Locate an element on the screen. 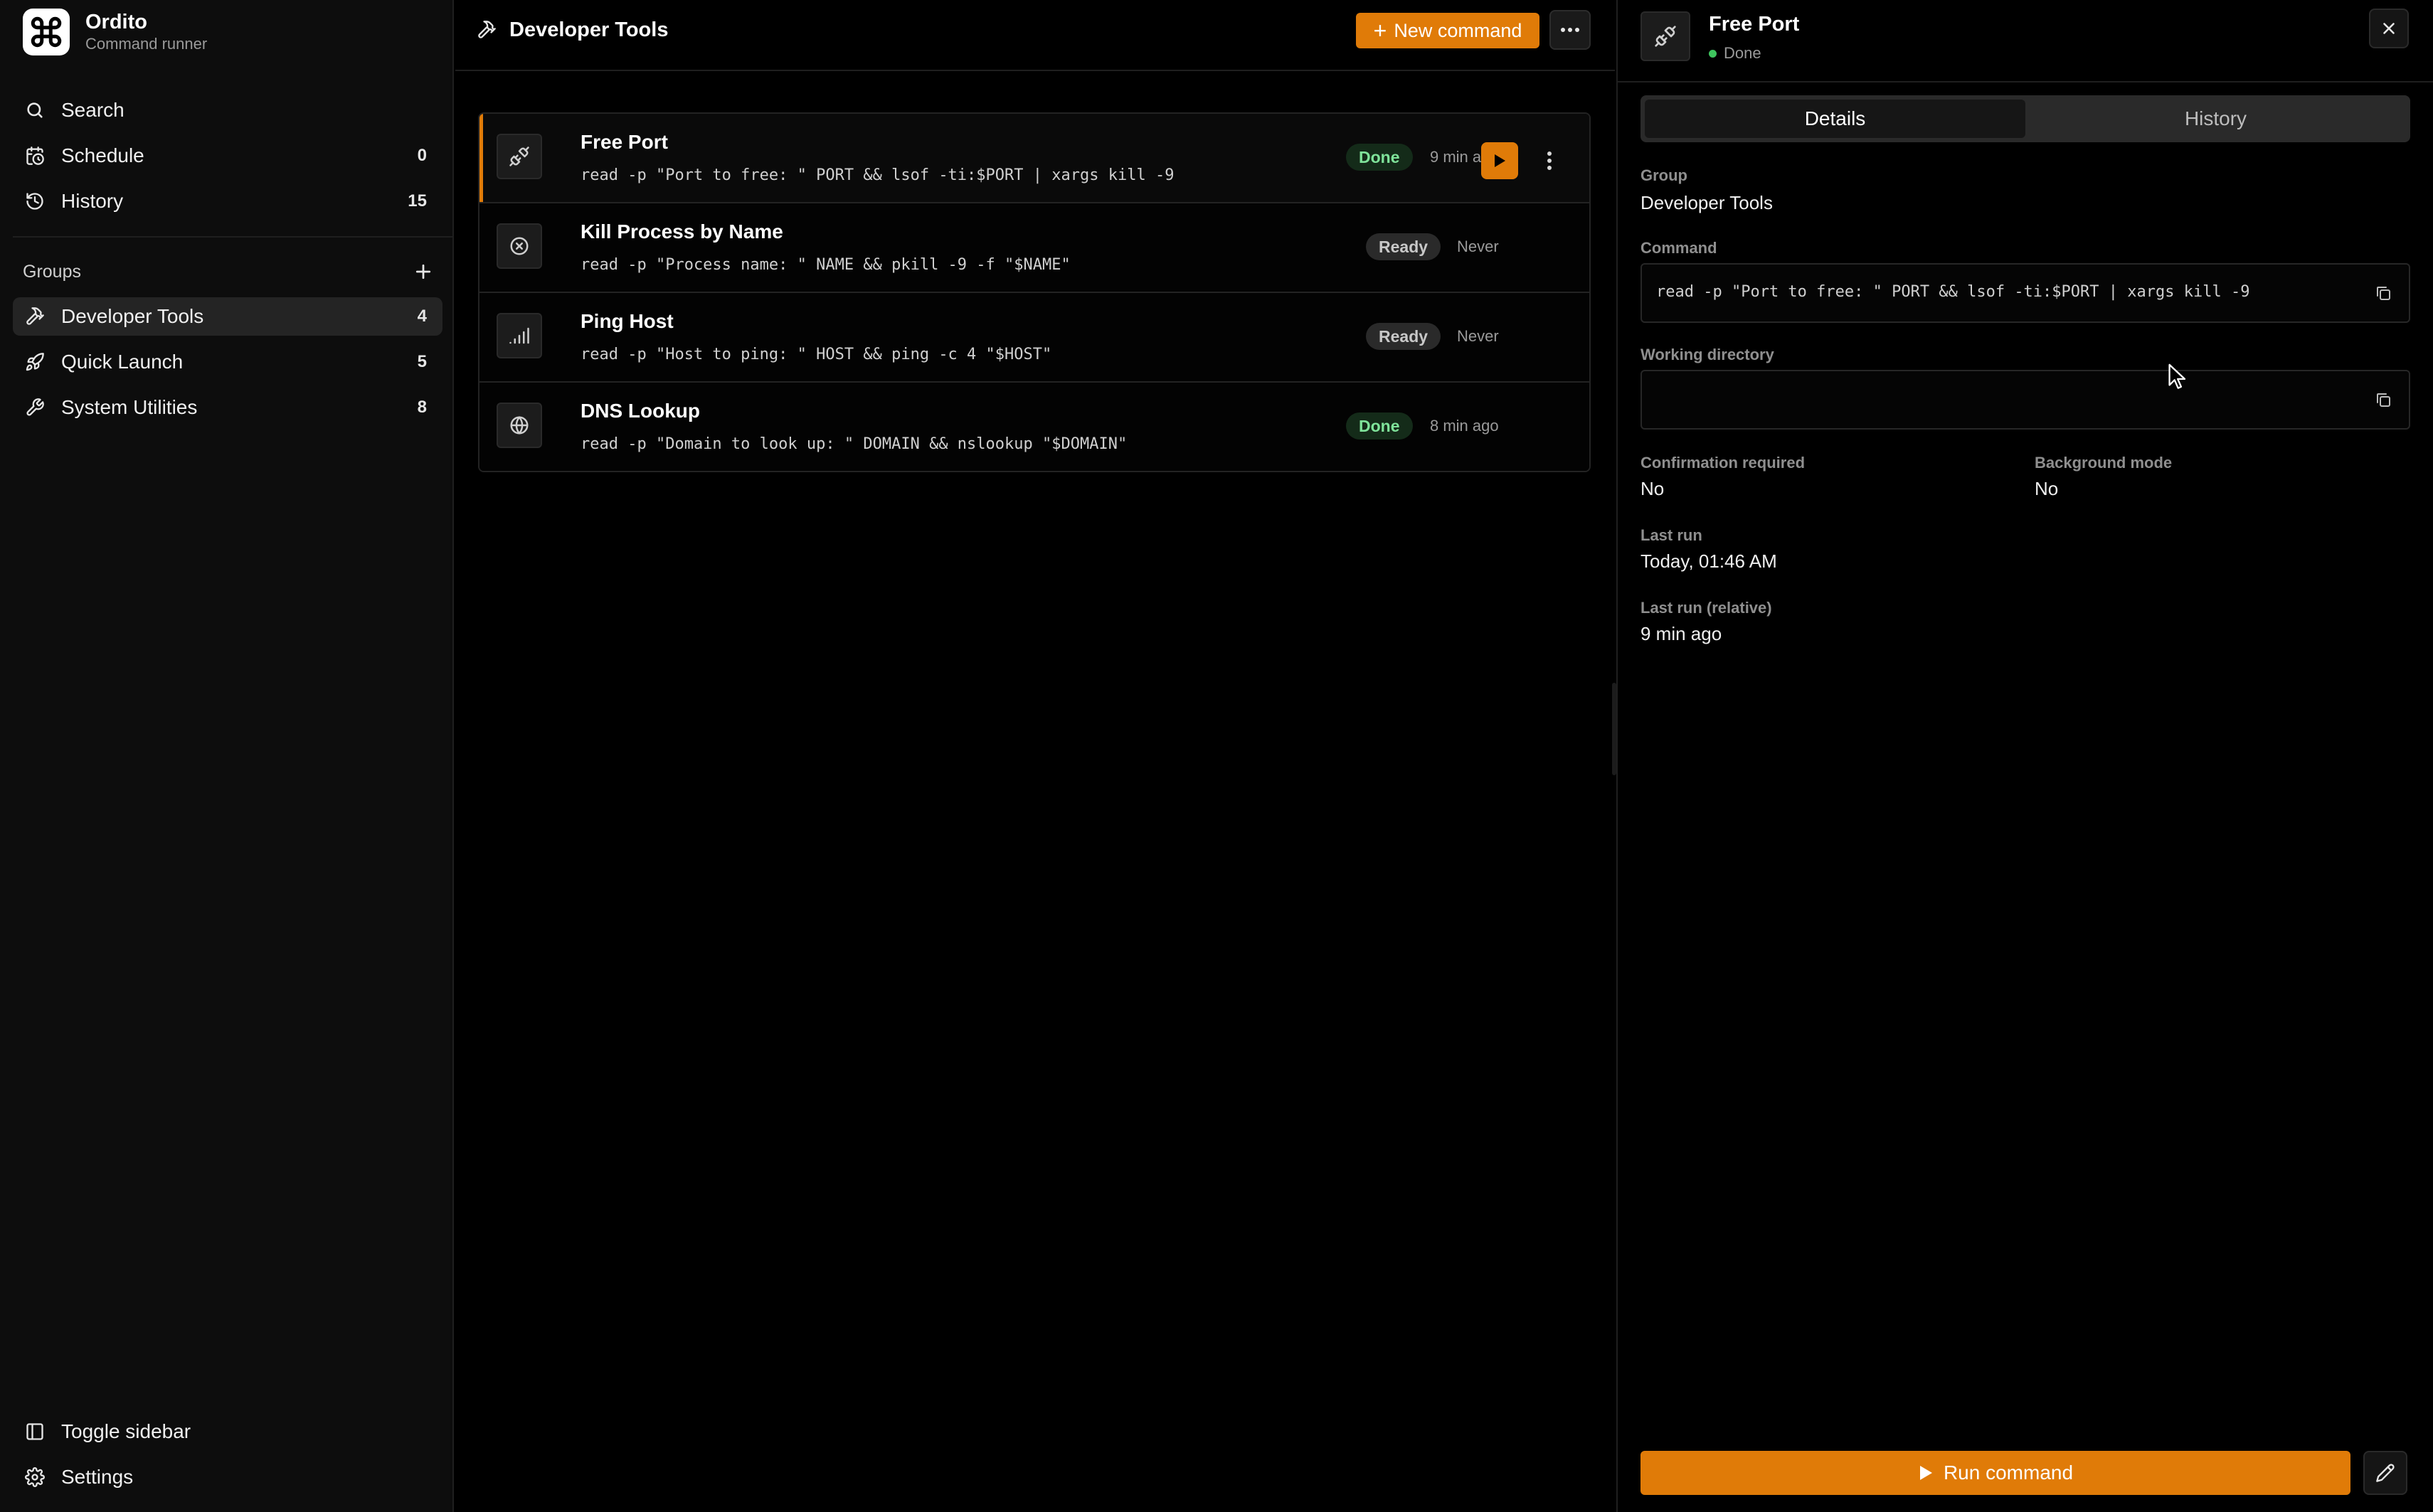 This screenshot has height=1512, width=2433. copy-workdir-button is located at coordinates (2383, 399).